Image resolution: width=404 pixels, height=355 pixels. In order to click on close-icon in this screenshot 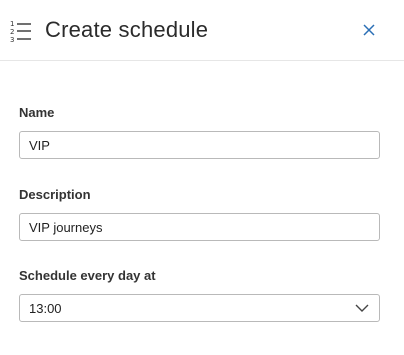, I will do `click(369, 30)`.